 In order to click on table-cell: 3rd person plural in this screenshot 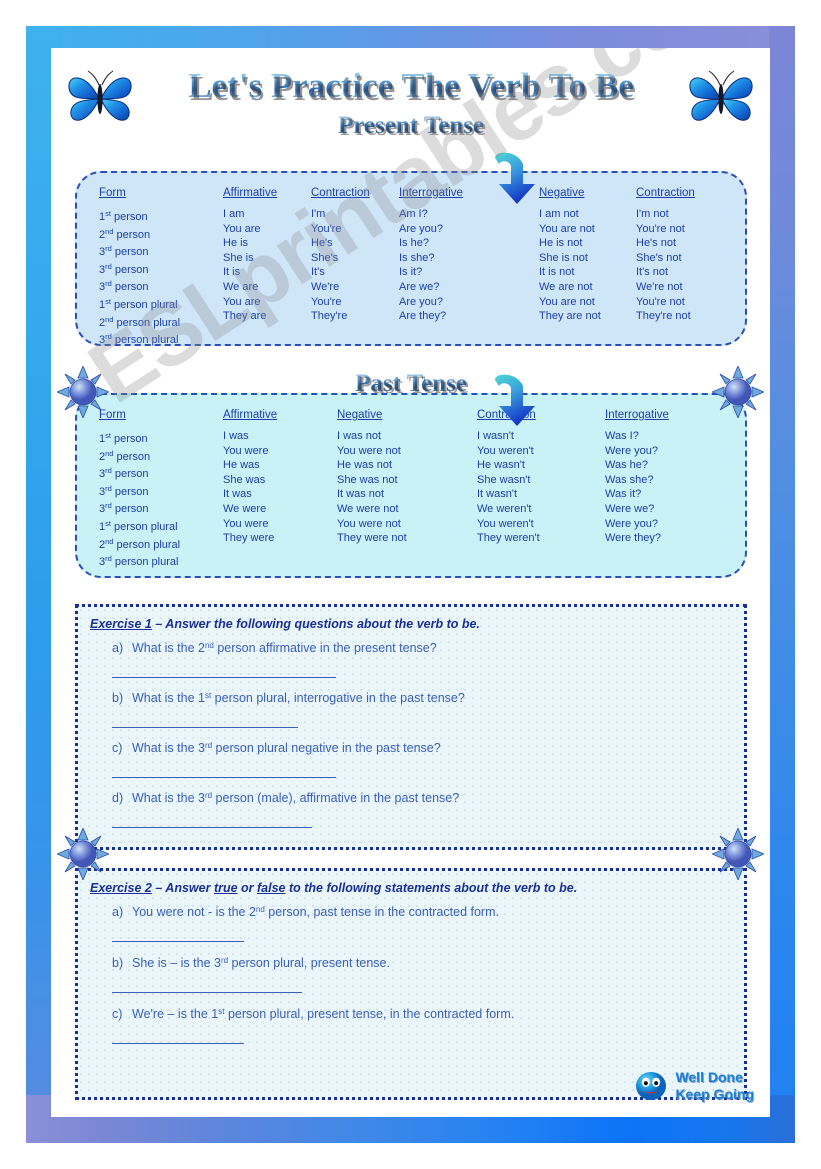, I will do `click(139, 561)`.